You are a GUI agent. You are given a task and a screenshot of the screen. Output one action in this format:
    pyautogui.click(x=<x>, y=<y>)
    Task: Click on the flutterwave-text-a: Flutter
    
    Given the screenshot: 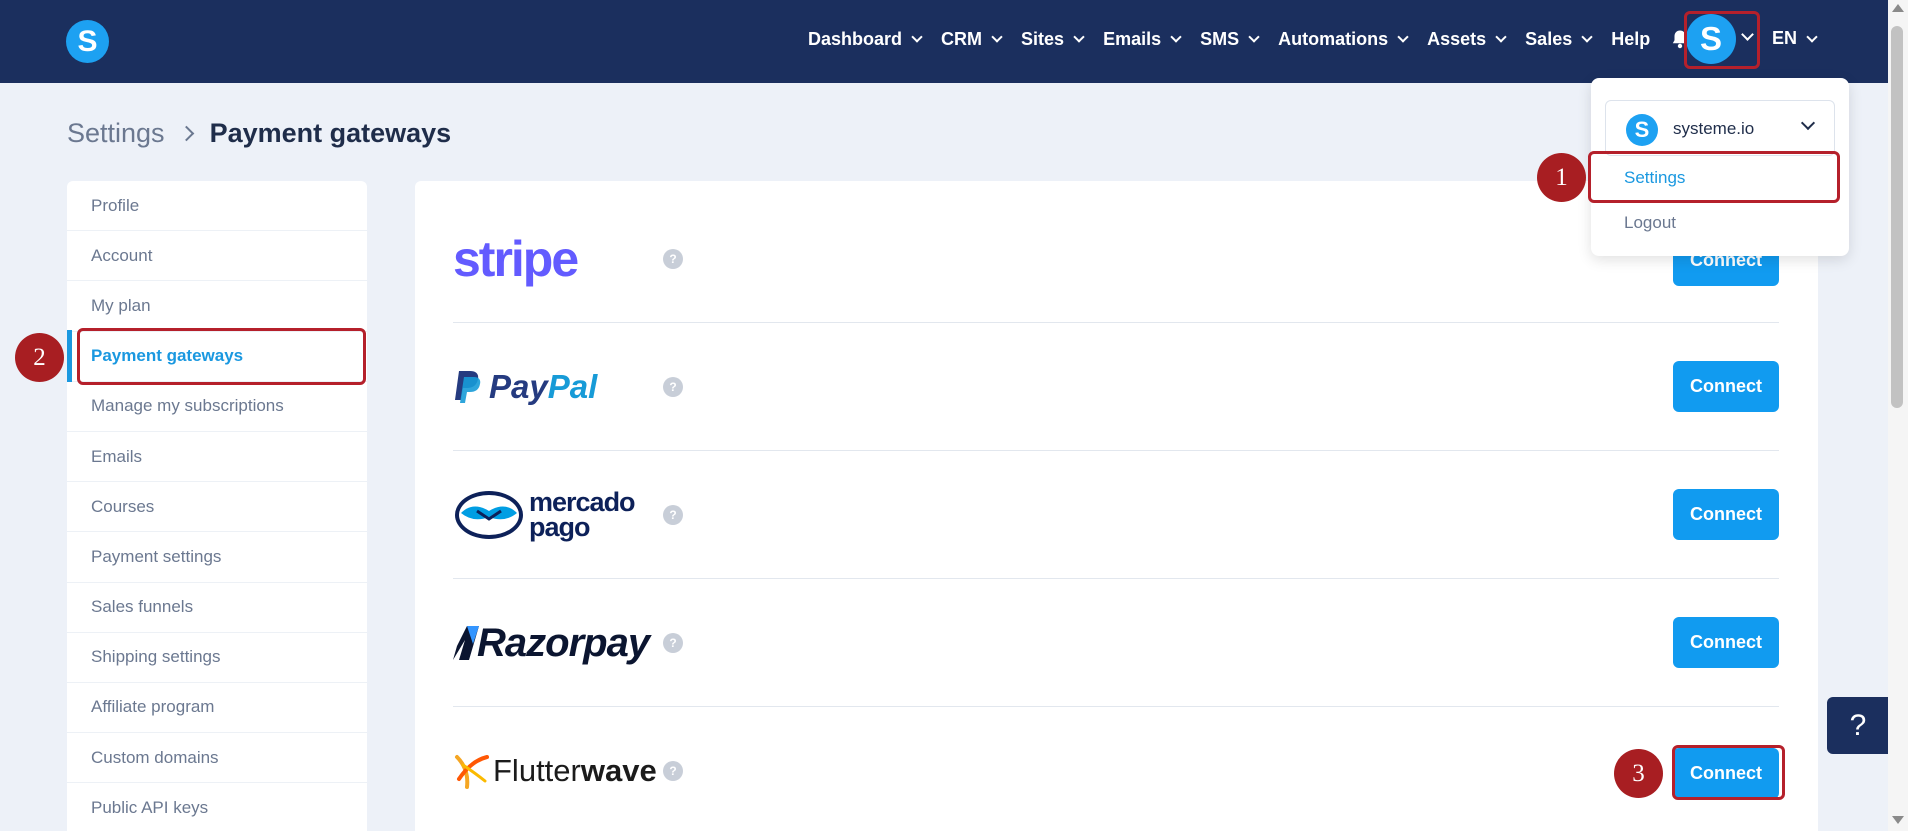 What is the action you would take?
    pyautogui.click(x=537, y=770)
    